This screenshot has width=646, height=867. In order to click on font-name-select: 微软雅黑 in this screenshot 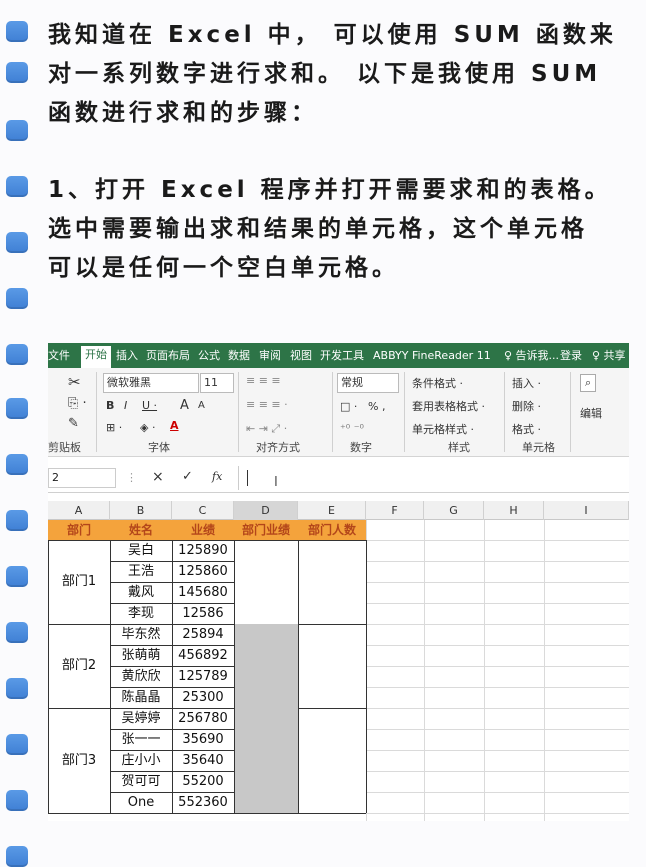, I will do `click(151, 383)`.